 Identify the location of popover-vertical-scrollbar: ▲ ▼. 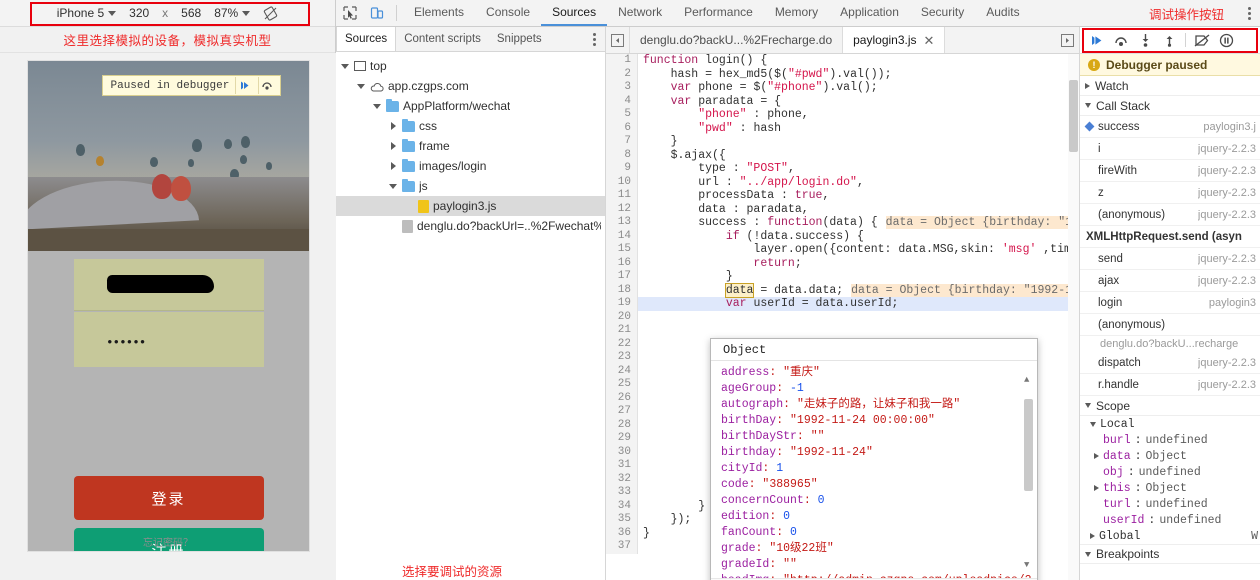
(1028, 472).